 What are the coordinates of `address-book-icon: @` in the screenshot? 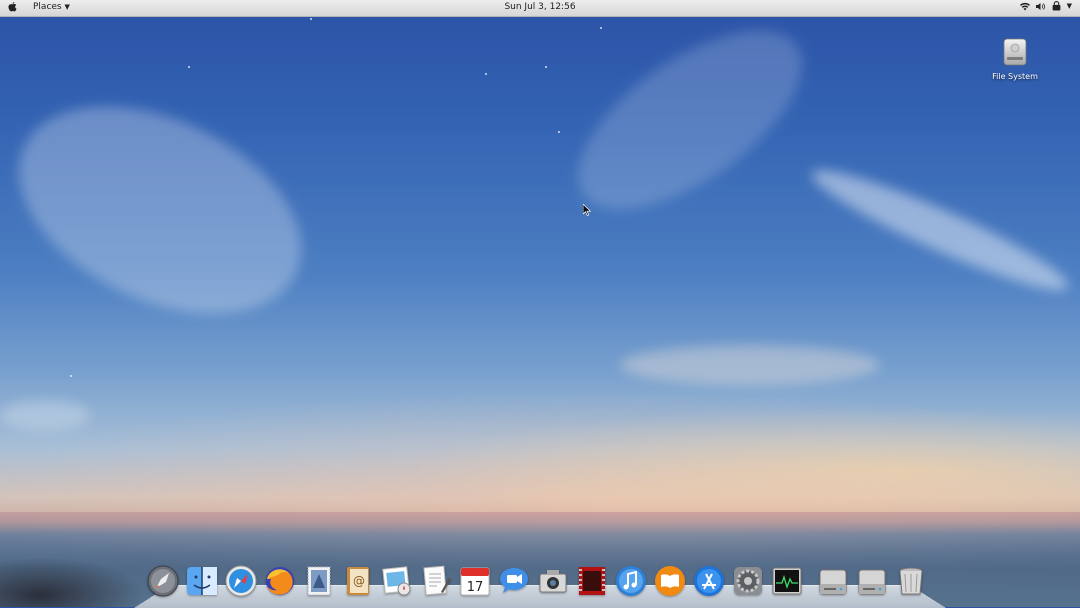 It's located at (358, 581).